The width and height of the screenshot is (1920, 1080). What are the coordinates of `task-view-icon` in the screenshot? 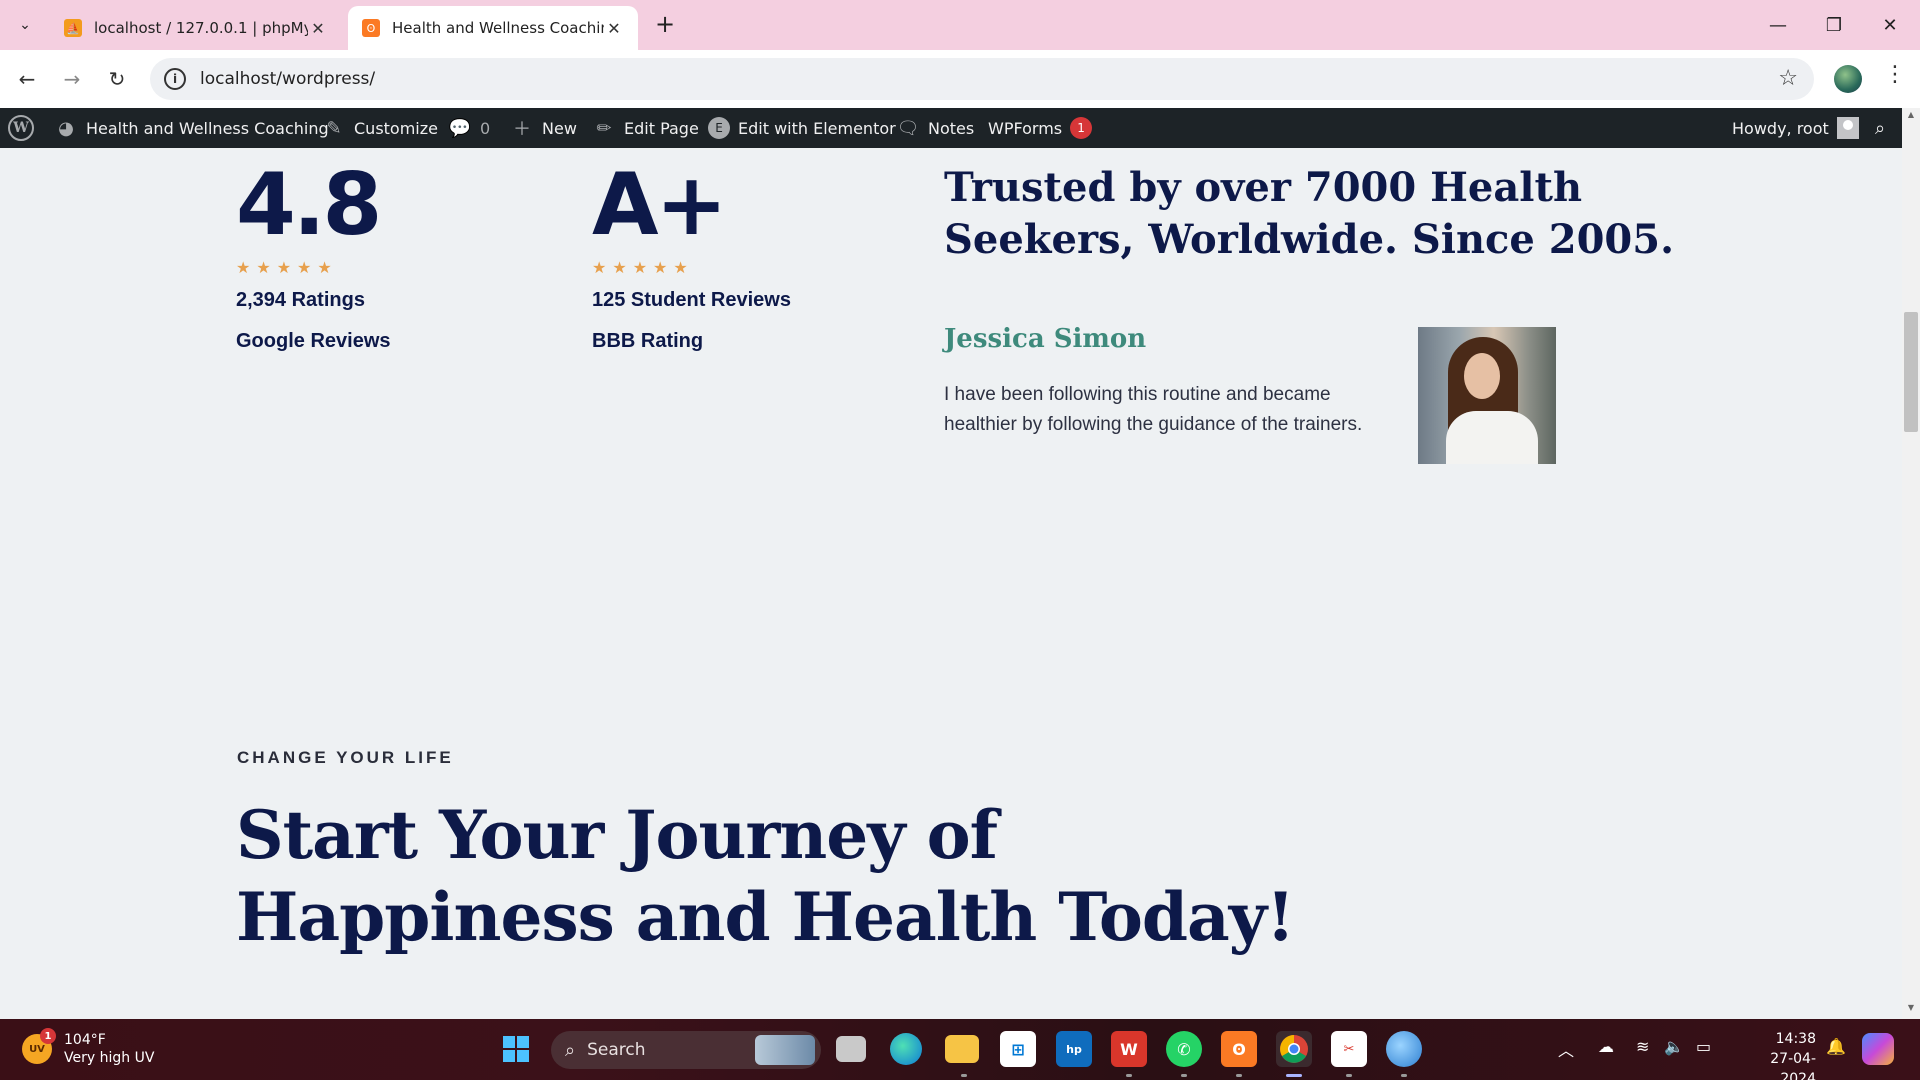 It's located at (851, 1049).